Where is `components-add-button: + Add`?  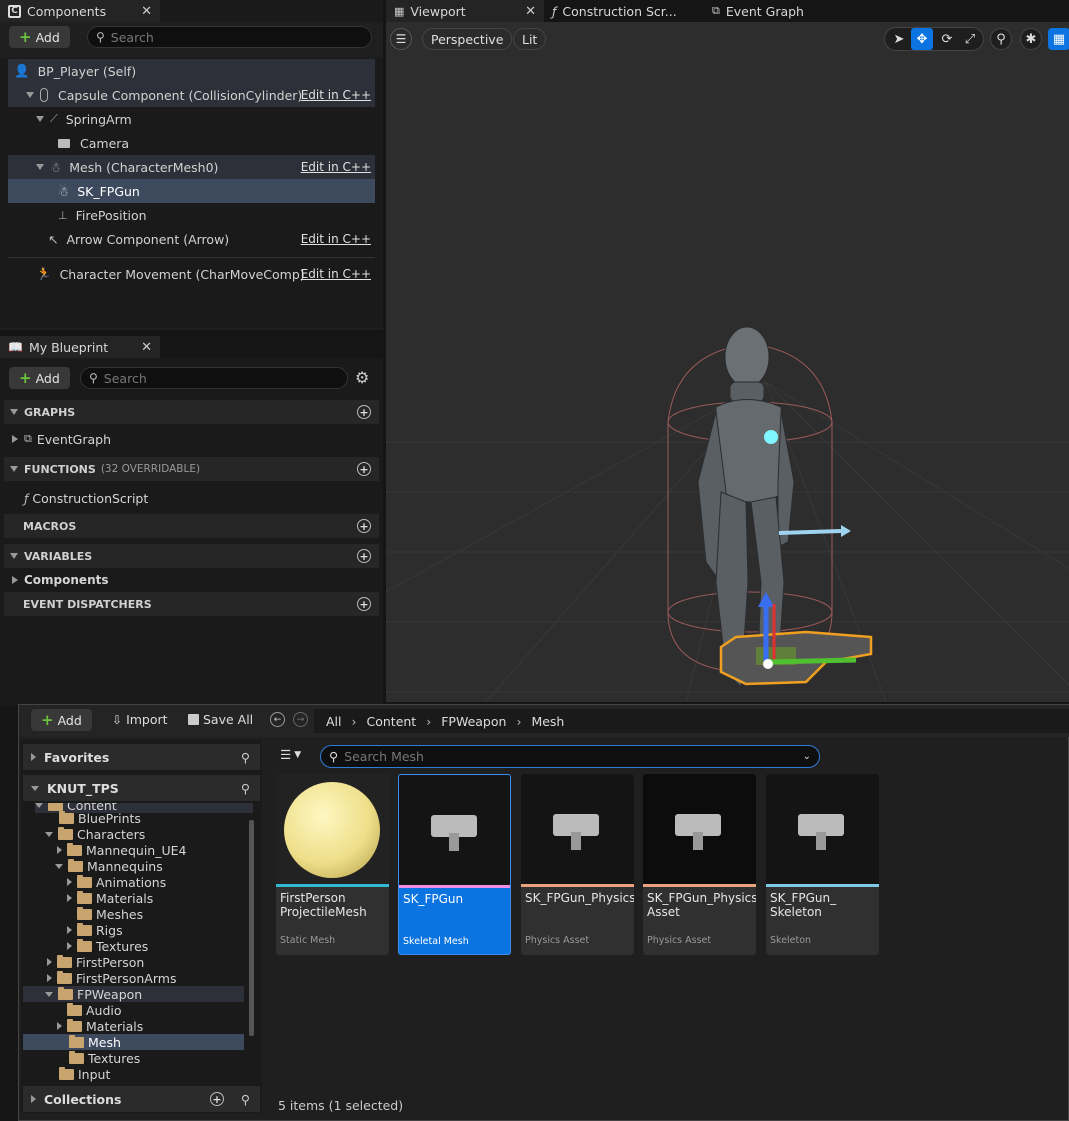
components-add-button: + Add is located at coordinates (39, 37).